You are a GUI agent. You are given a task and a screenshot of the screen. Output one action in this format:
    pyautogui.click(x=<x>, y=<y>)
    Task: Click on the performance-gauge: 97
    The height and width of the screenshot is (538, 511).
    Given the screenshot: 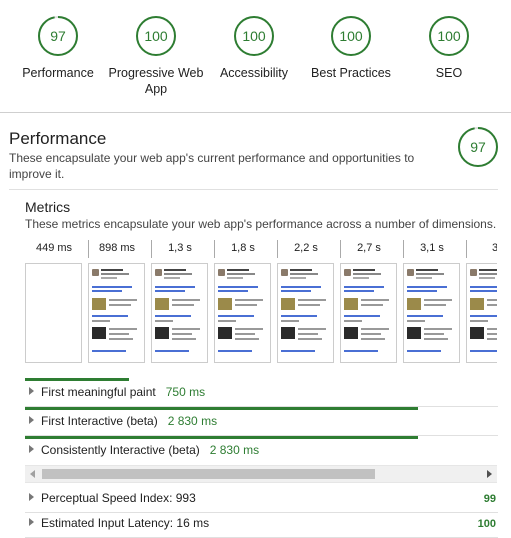 What is the action you would take?
    pyautogui.click(x=478, y=149)
    